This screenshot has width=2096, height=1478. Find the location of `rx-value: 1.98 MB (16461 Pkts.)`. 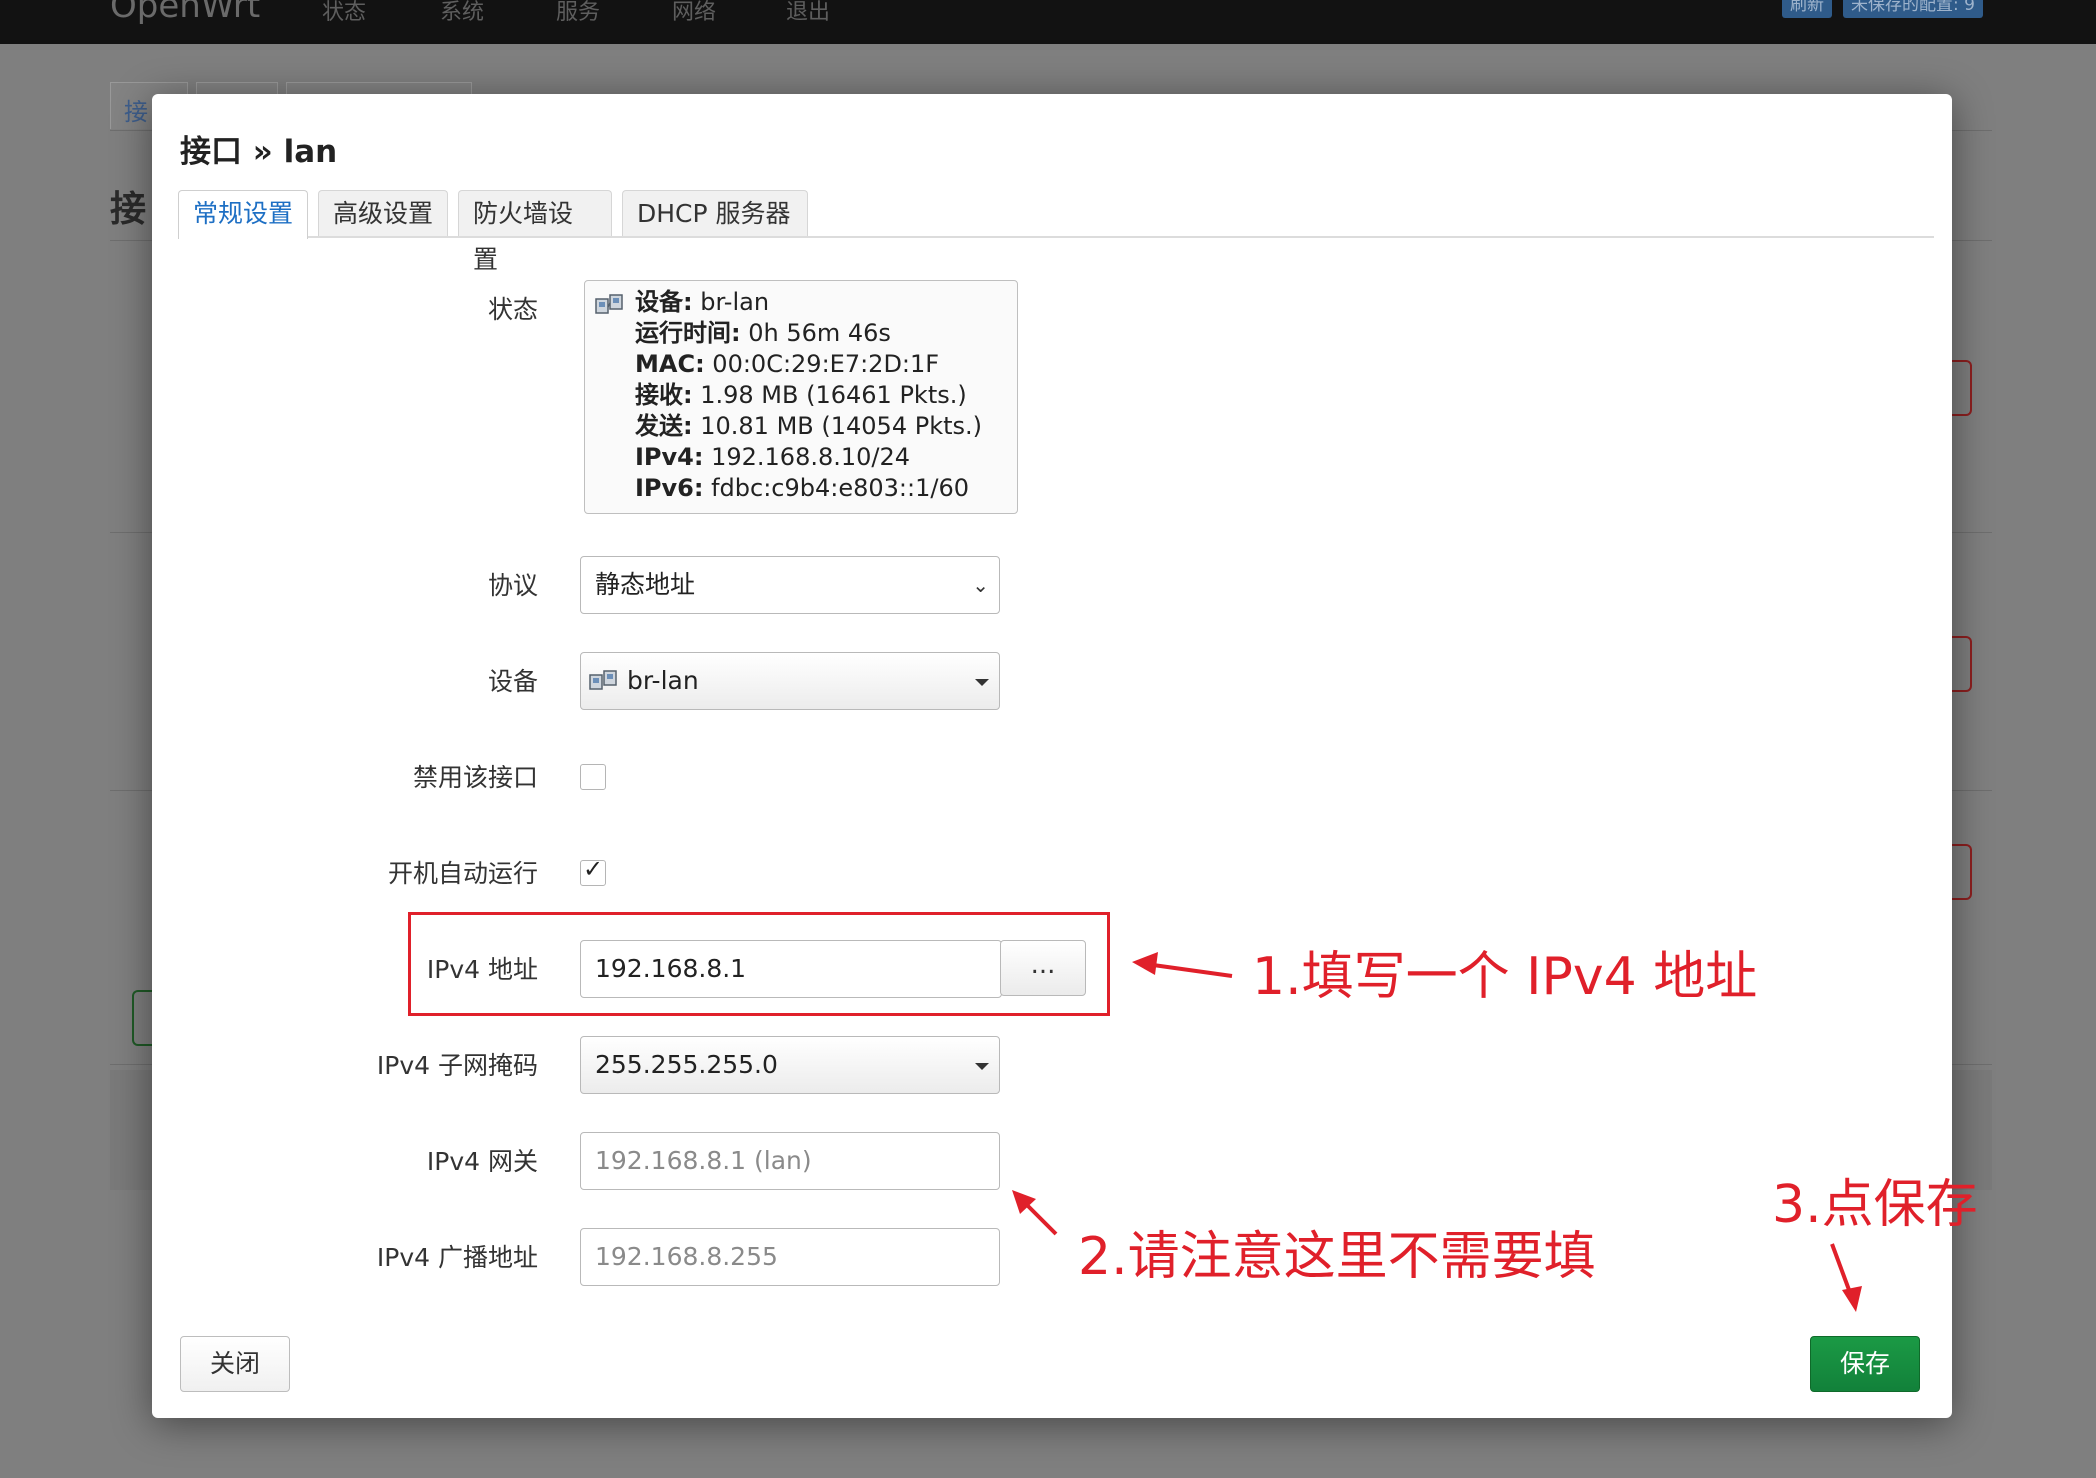

rx-value: 1.98 MB (16461 Pkts.) is located at coordinates (829, 395).